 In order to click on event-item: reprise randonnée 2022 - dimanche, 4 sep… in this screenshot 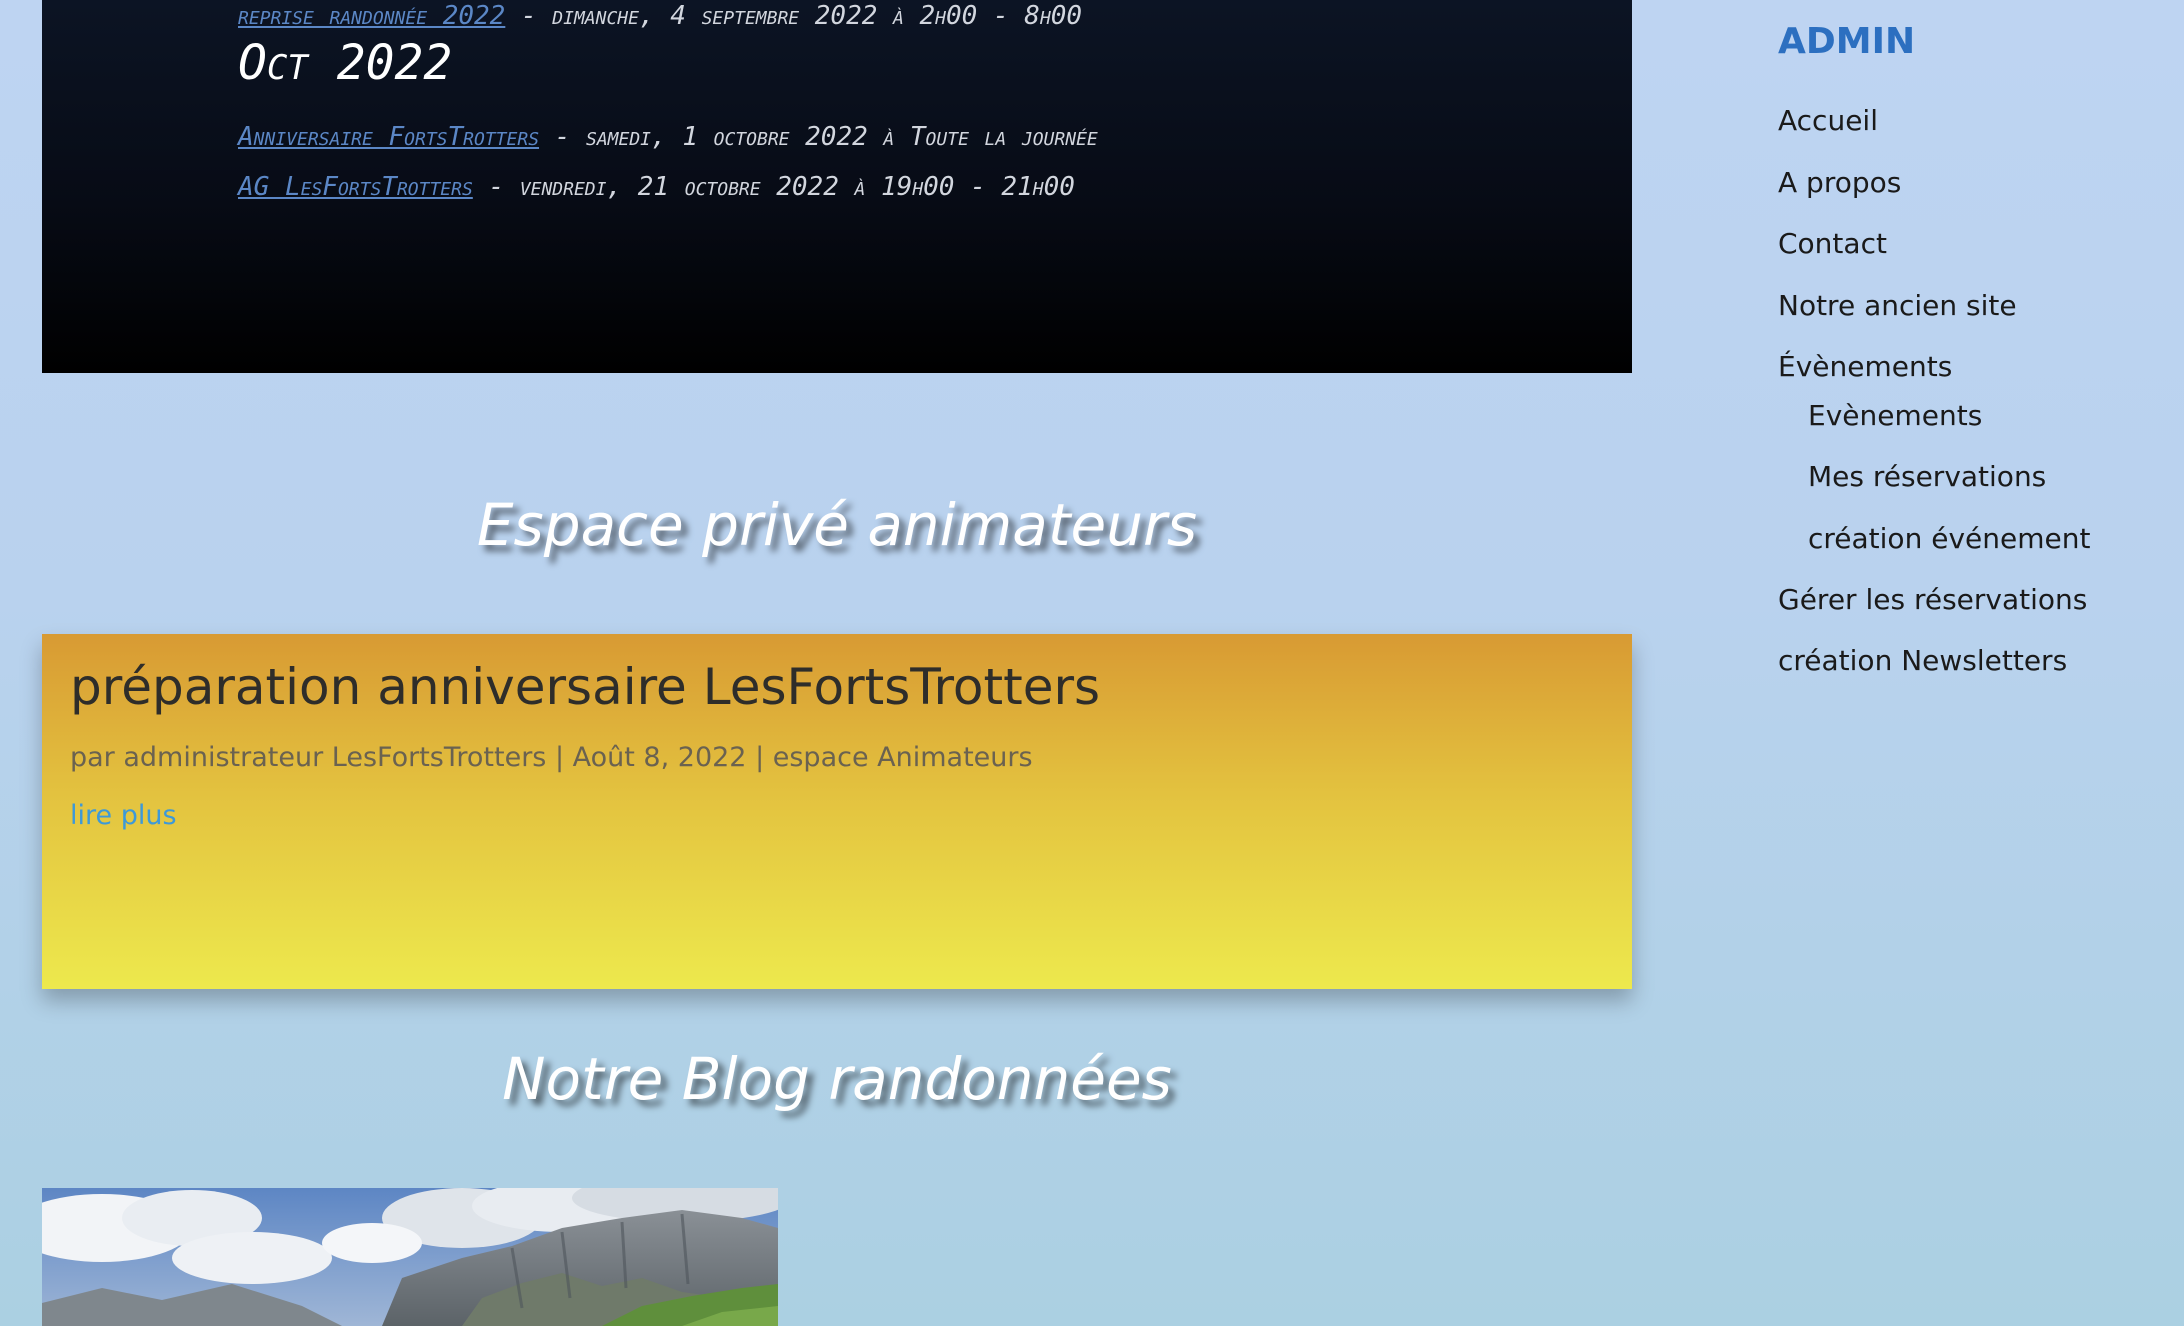, I will do `click(660, 16)`.